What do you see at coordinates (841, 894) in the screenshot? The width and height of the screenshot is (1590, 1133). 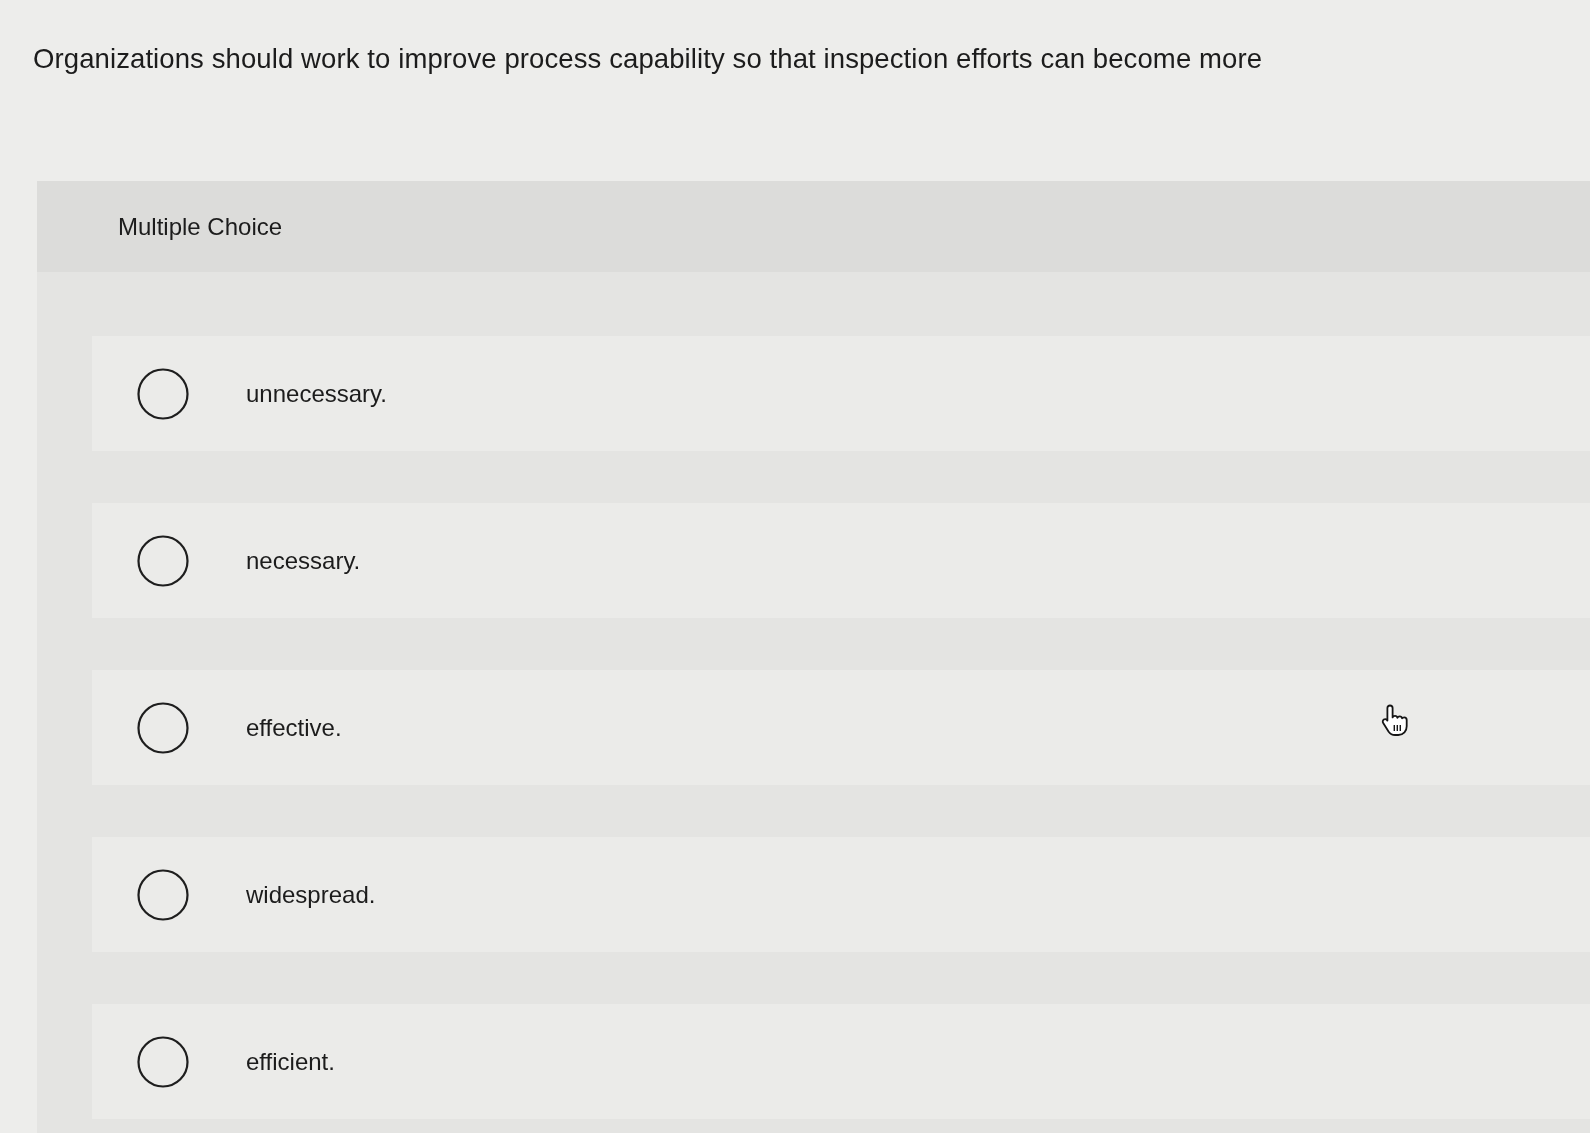 I see `answer-option: widespread.` at bounding box center [841, 894].